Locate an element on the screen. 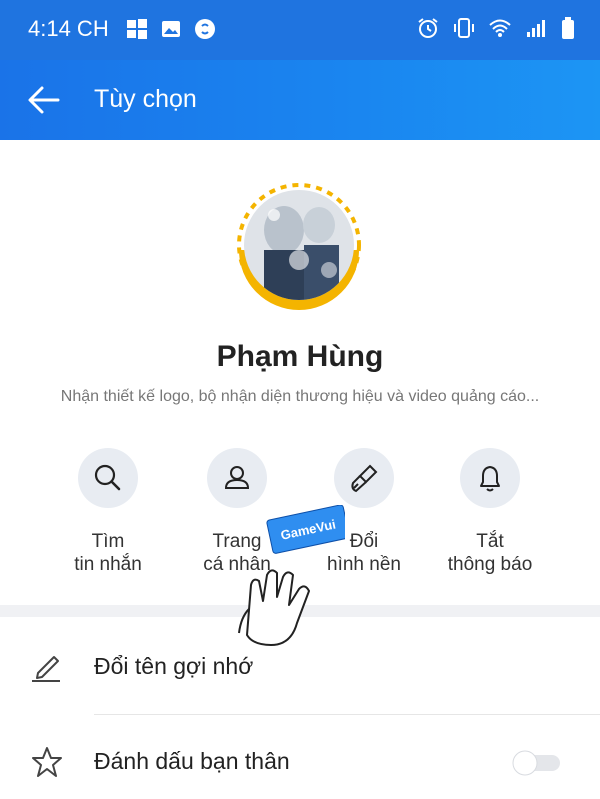  status-left-icons is located at coordinates (171, 29).